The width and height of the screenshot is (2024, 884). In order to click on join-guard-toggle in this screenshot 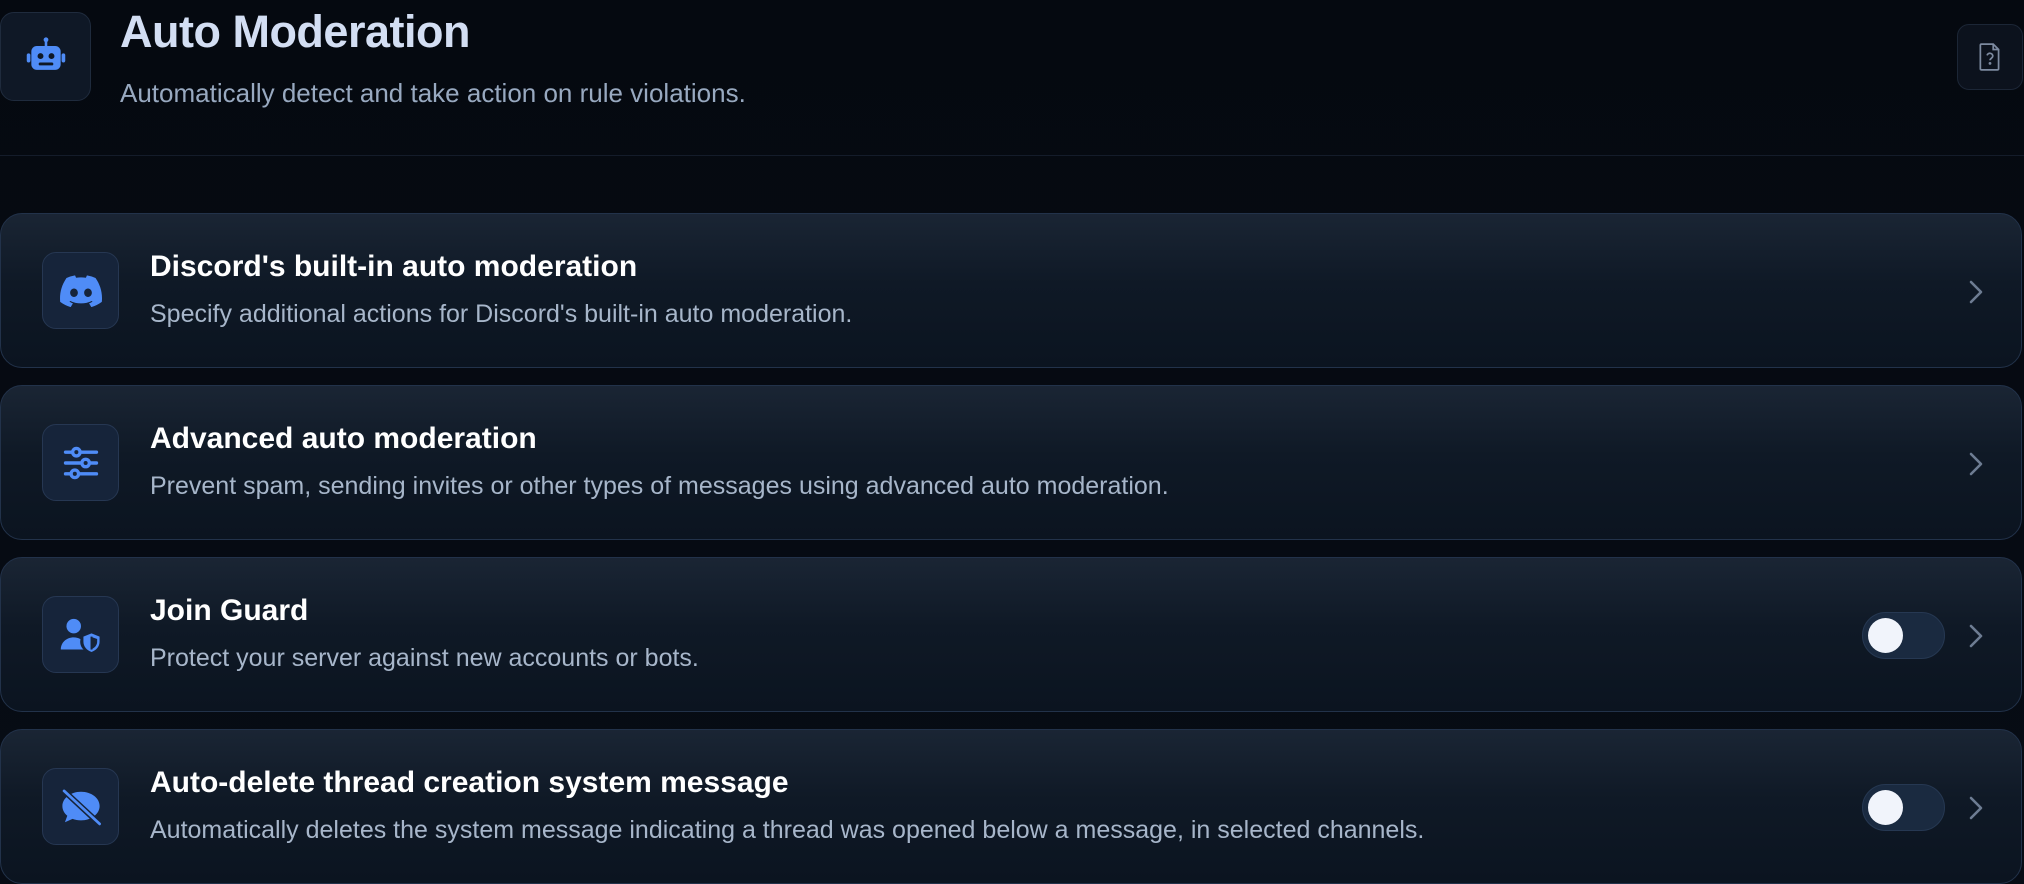, I will do `click(1903, 635)`.